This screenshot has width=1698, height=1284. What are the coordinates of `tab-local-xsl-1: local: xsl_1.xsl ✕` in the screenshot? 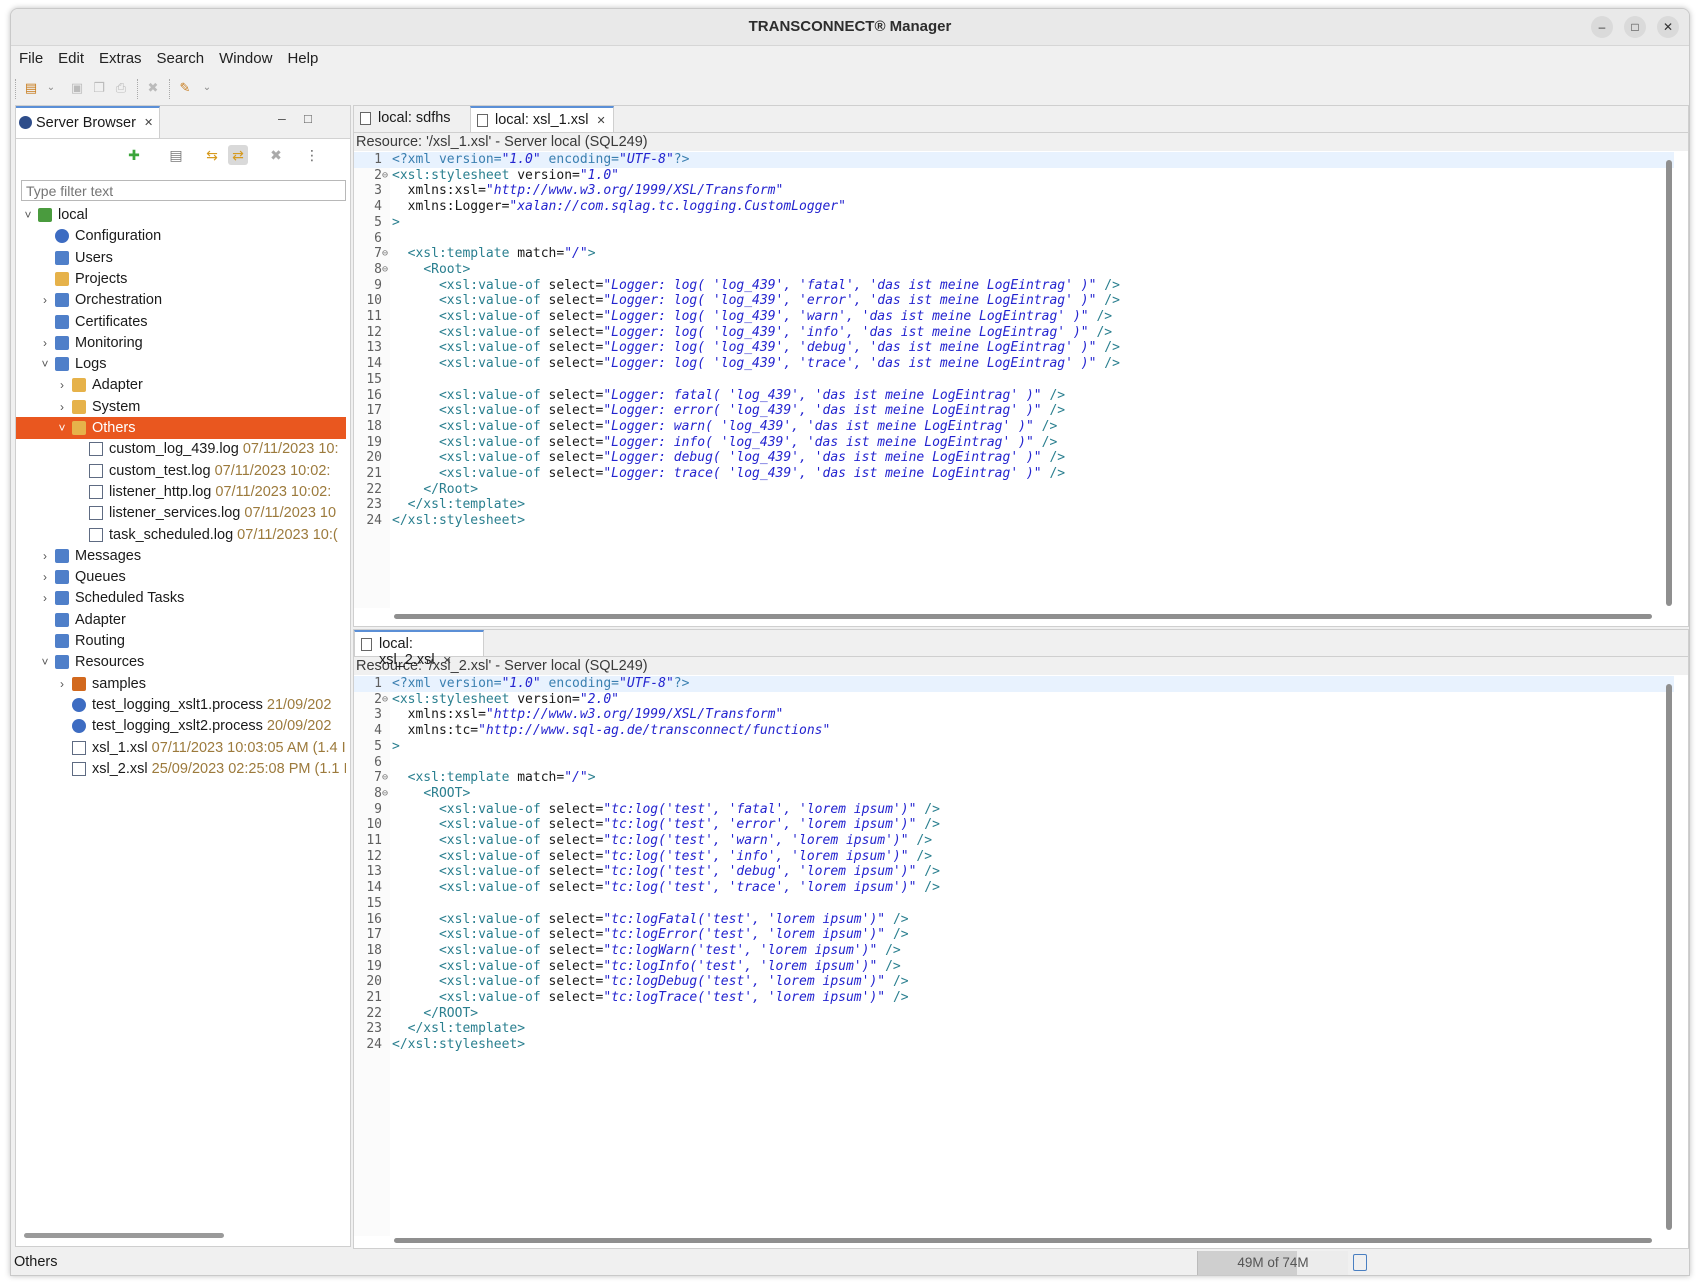 It's located at (542, 119).